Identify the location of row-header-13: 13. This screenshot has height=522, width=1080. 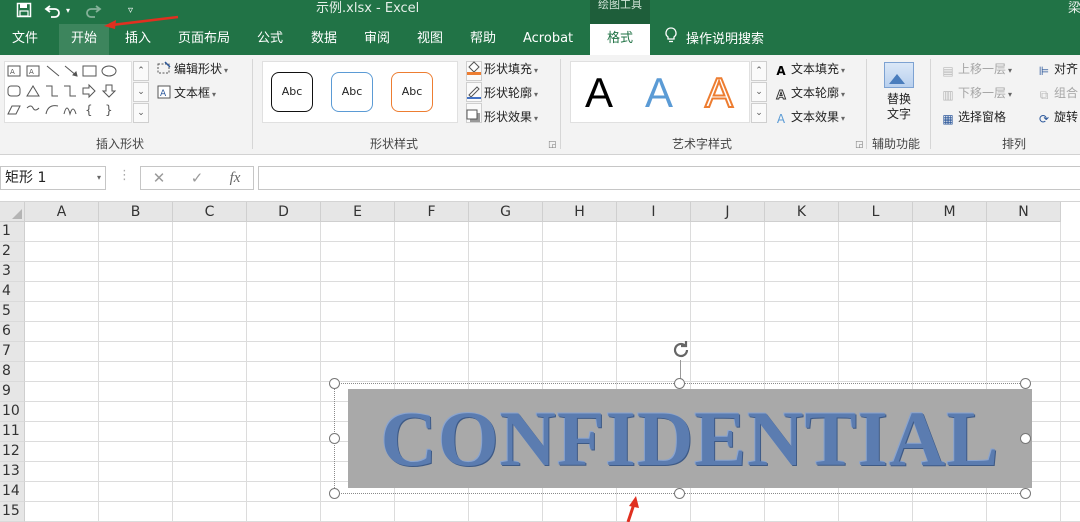
(12, 472).